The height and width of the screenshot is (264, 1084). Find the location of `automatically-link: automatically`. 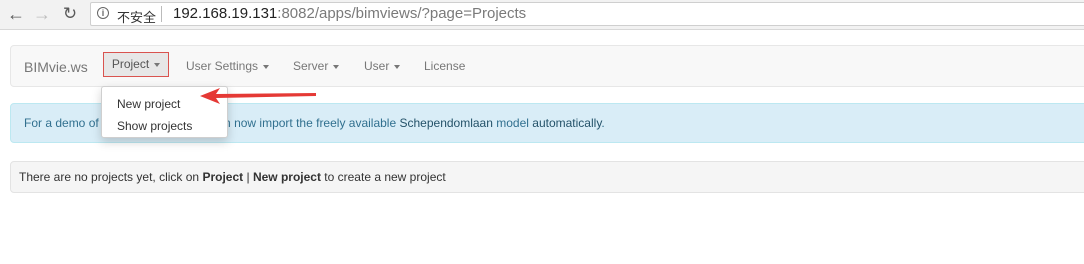

automatically-link: automatically is located at coordinates (566, 123).